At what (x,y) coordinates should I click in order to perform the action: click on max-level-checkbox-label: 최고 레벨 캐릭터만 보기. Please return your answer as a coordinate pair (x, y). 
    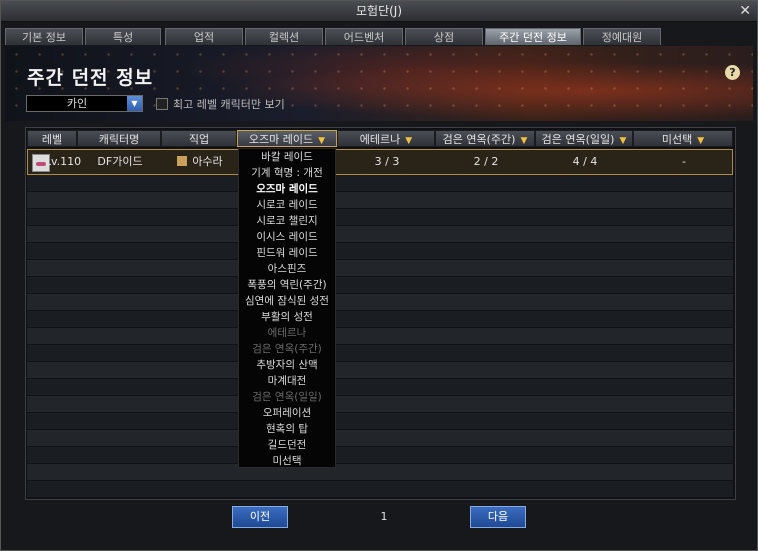
    Looking at the image, I should click on (229, 104).